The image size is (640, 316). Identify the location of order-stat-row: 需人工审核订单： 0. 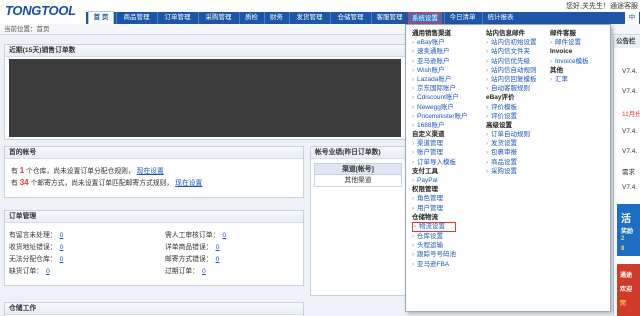
(195, 234).